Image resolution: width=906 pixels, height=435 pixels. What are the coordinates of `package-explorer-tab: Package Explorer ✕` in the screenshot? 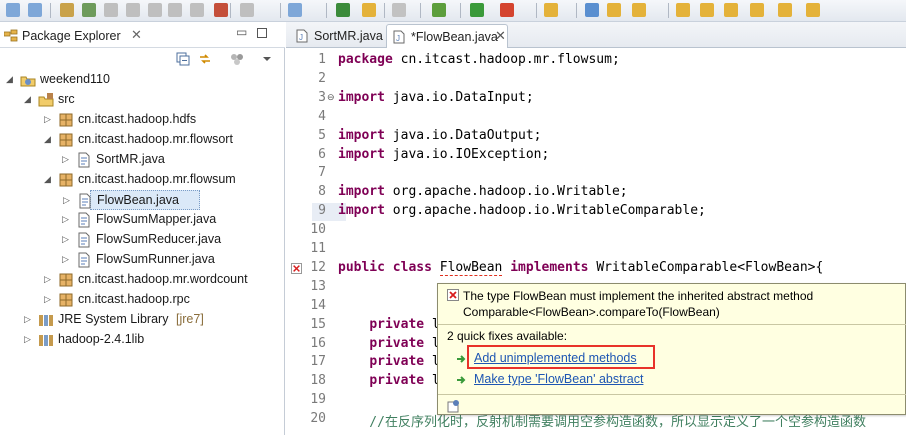 It's located at (76, 36).